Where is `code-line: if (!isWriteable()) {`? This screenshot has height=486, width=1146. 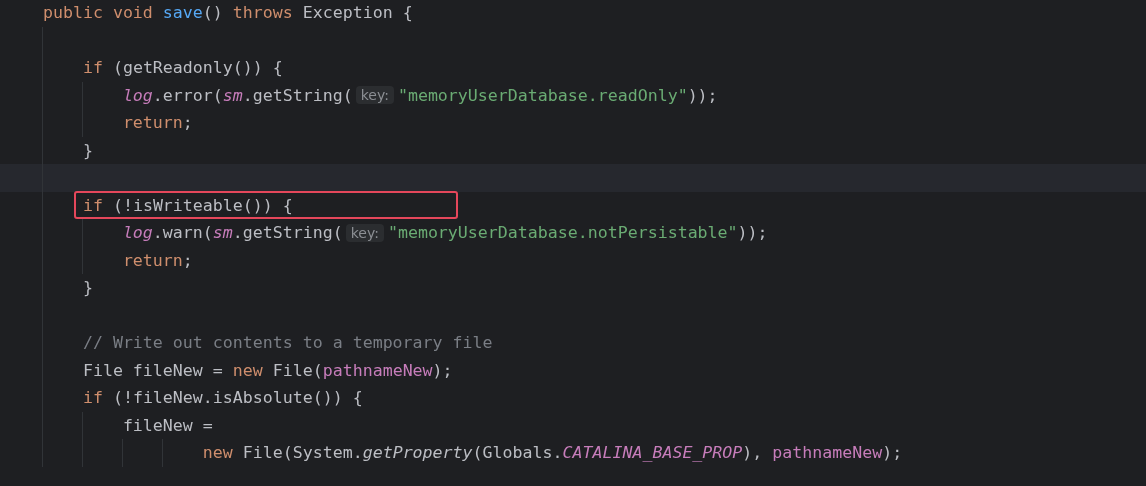
code-line: if (!isWriteable()) { is located at coordinates (187, 205).